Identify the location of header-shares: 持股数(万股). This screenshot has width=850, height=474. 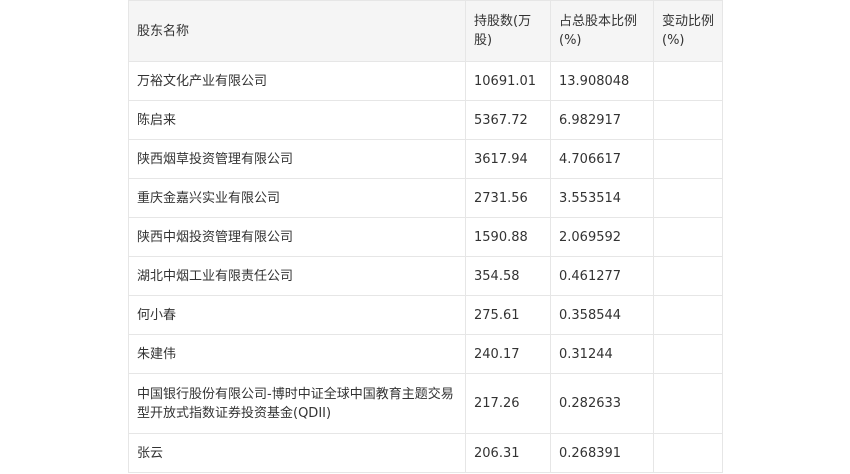
(508, 31).